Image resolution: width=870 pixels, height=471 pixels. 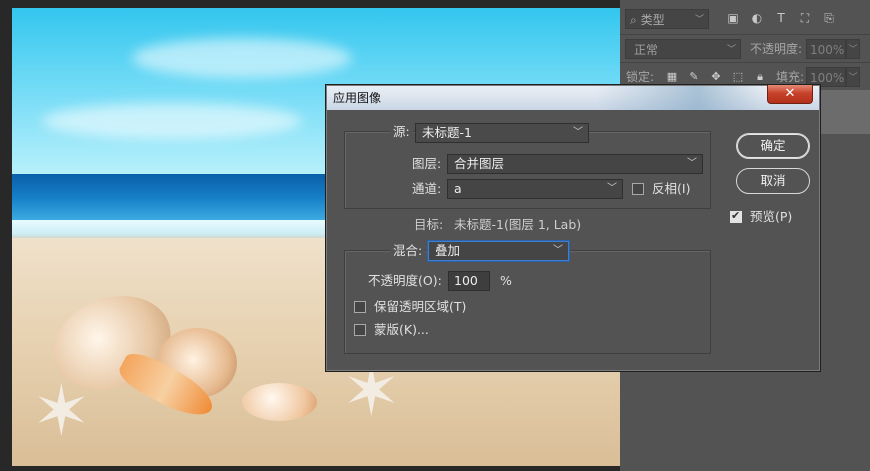 What do you see at coordinates (694, 77) in the screenshot?
I see `lock-image-pixels-icon: ✎` at bounding box center [694, 77].